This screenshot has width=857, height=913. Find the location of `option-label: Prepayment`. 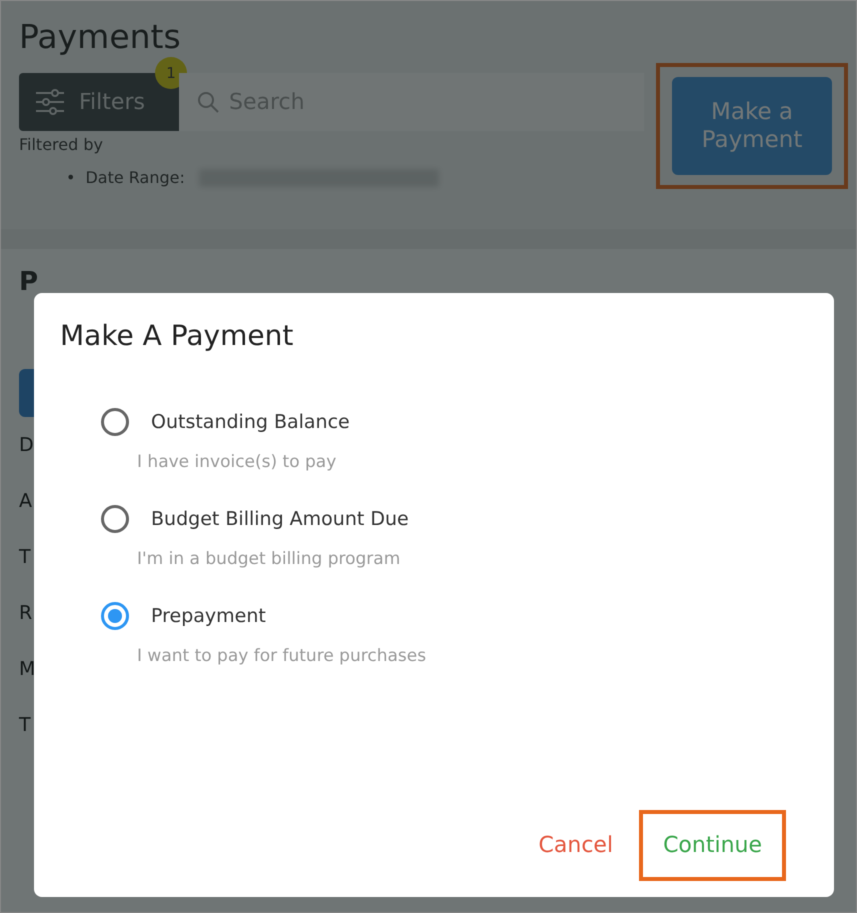

option-label: Prepayment is located at coordinates (208, 616).